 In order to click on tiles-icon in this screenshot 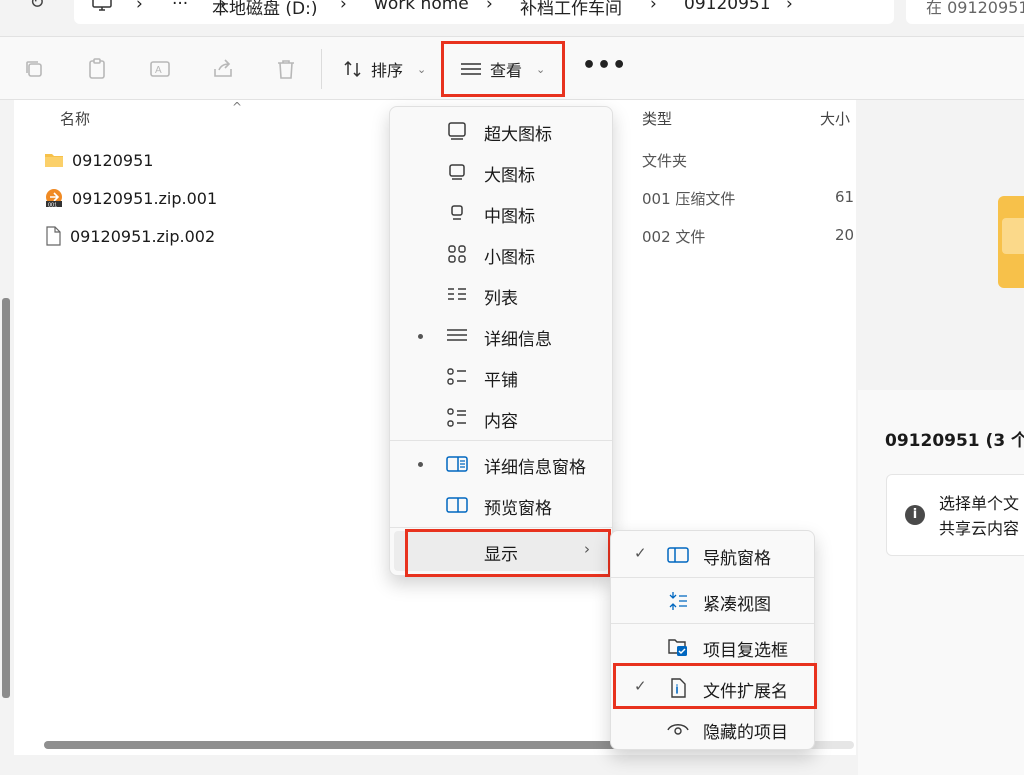, I will do `click(456, 376)`.